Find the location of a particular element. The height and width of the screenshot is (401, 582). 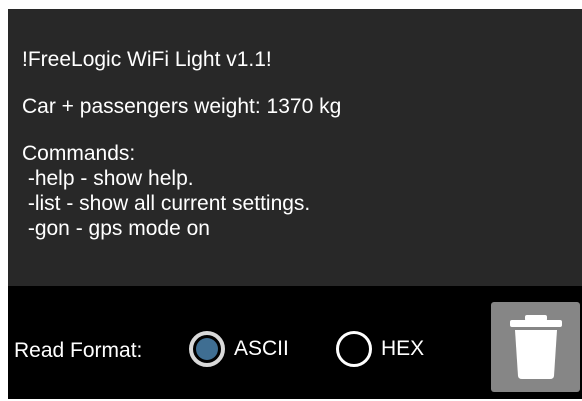

hex-radio-label: HEX is located at coordinates (402, 349).